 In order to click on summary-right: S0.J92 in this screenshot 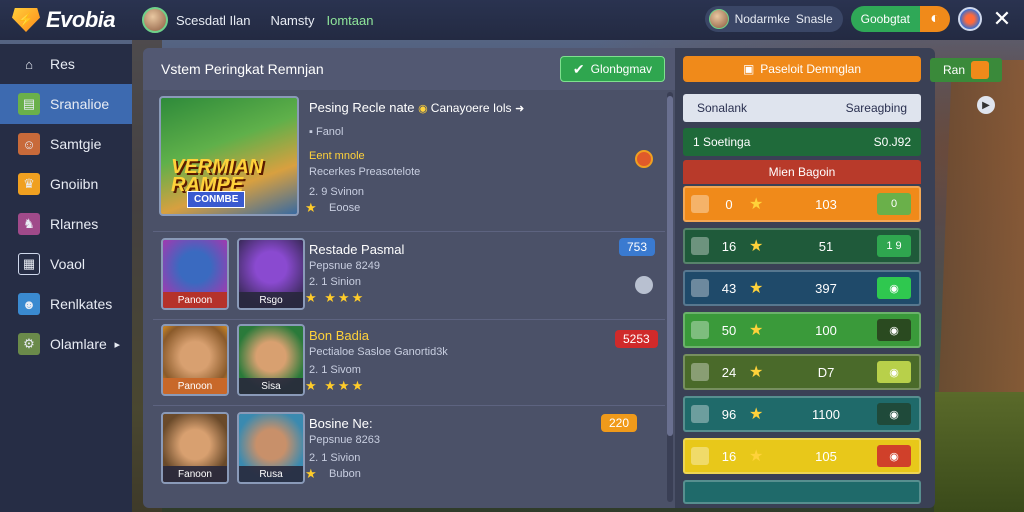, I will do `click(892, 142)`.